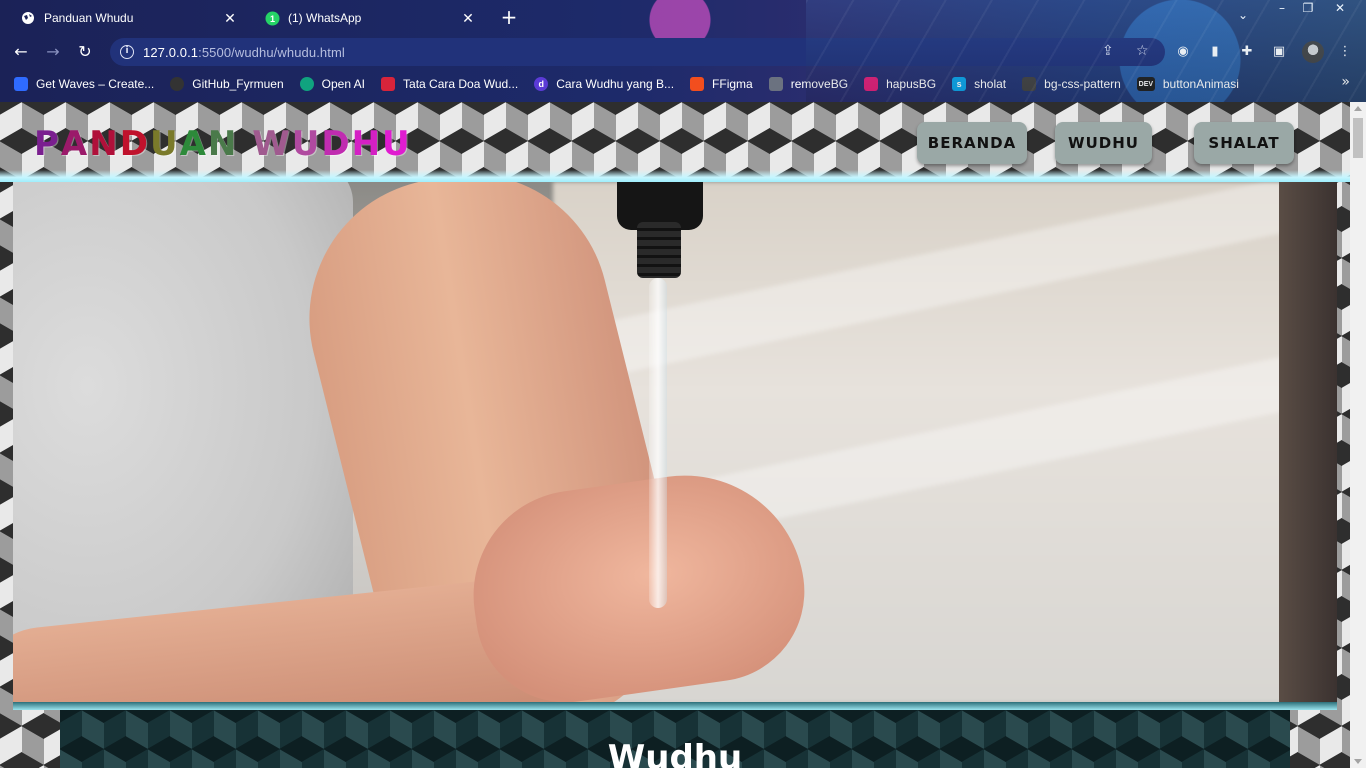  I want to click on nav-beranda: BERANDA, so click(972, 143).